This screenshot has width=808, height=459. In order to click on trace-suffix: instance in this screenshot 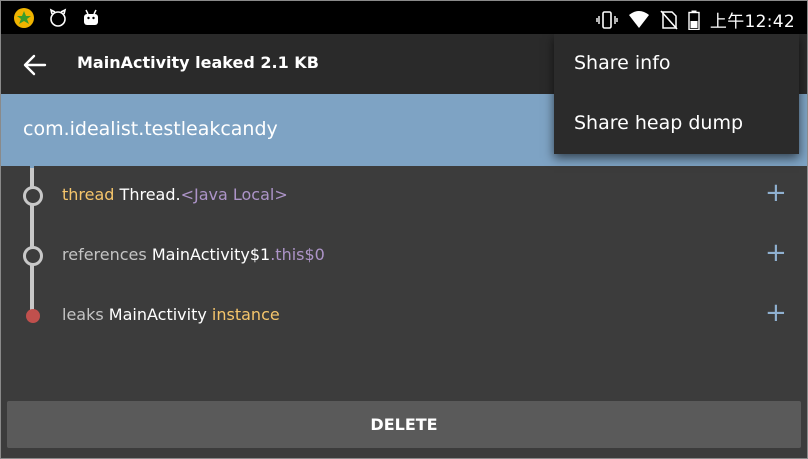, I will do `click(245, 314)`.